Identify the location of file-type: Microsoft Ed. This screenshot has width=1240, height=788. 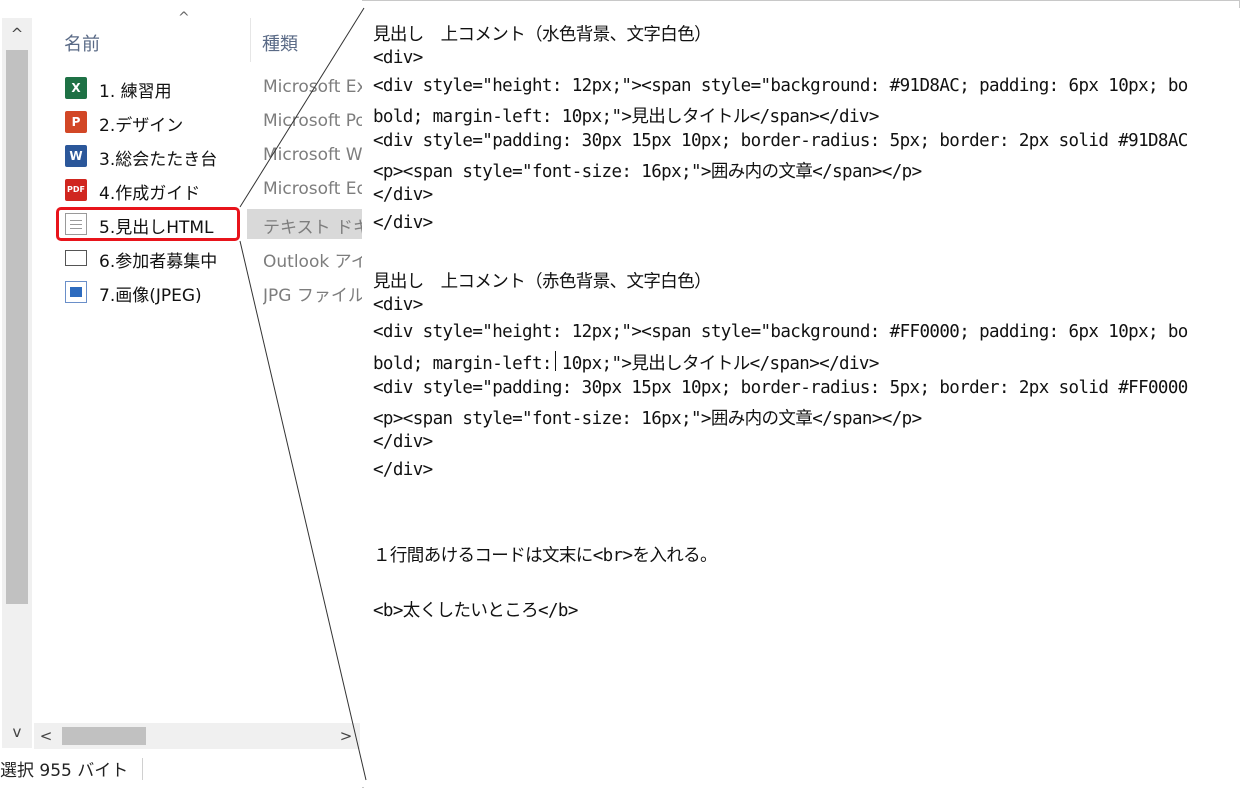
(312, 189).